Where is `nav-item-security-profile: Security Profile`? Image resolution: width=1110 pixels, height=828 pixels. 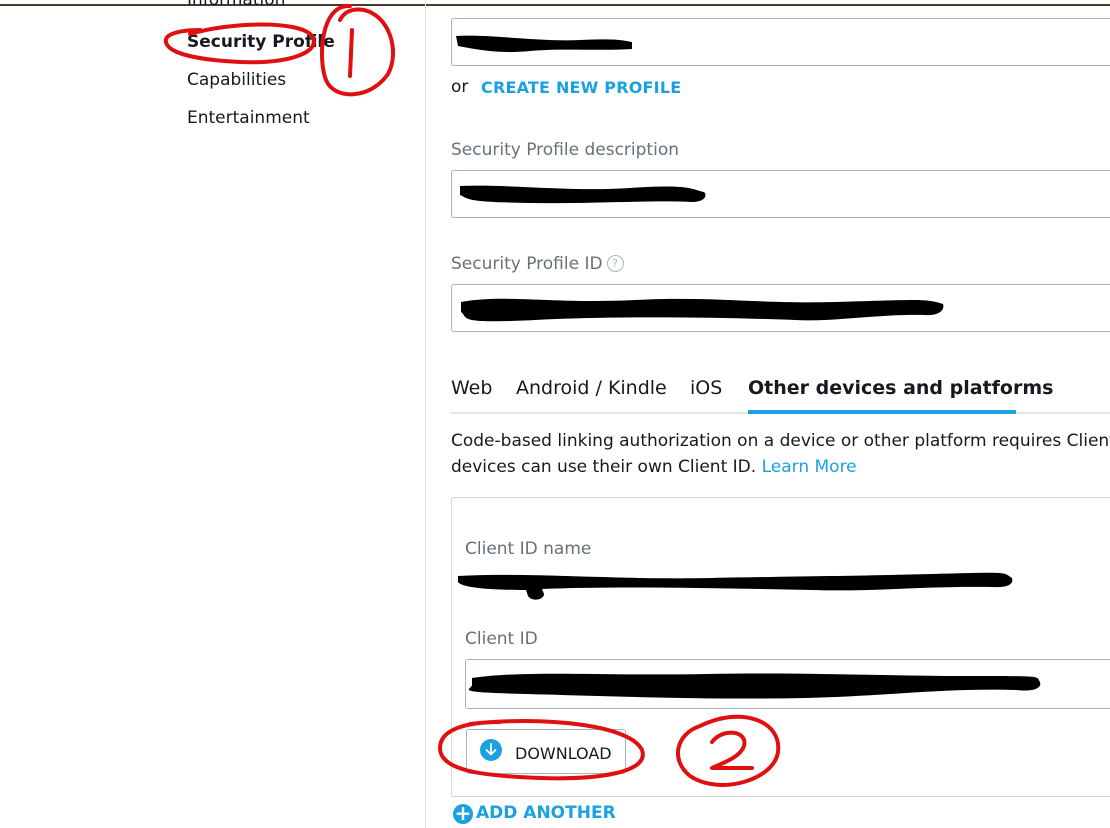
nav-item-security-profile: Security Profile is located at coordinates (261, 42).